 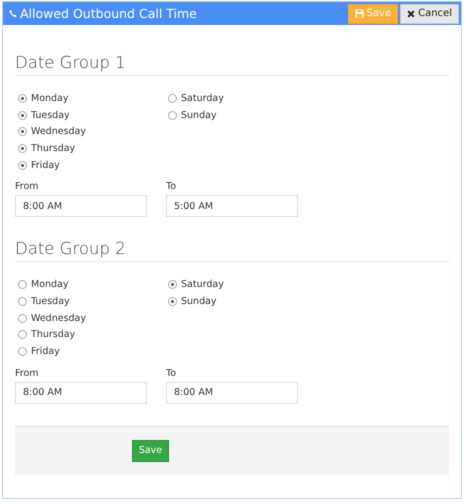 I want to click on window-title: Allowed Outbound Call Time, so click(x=108, y=13).